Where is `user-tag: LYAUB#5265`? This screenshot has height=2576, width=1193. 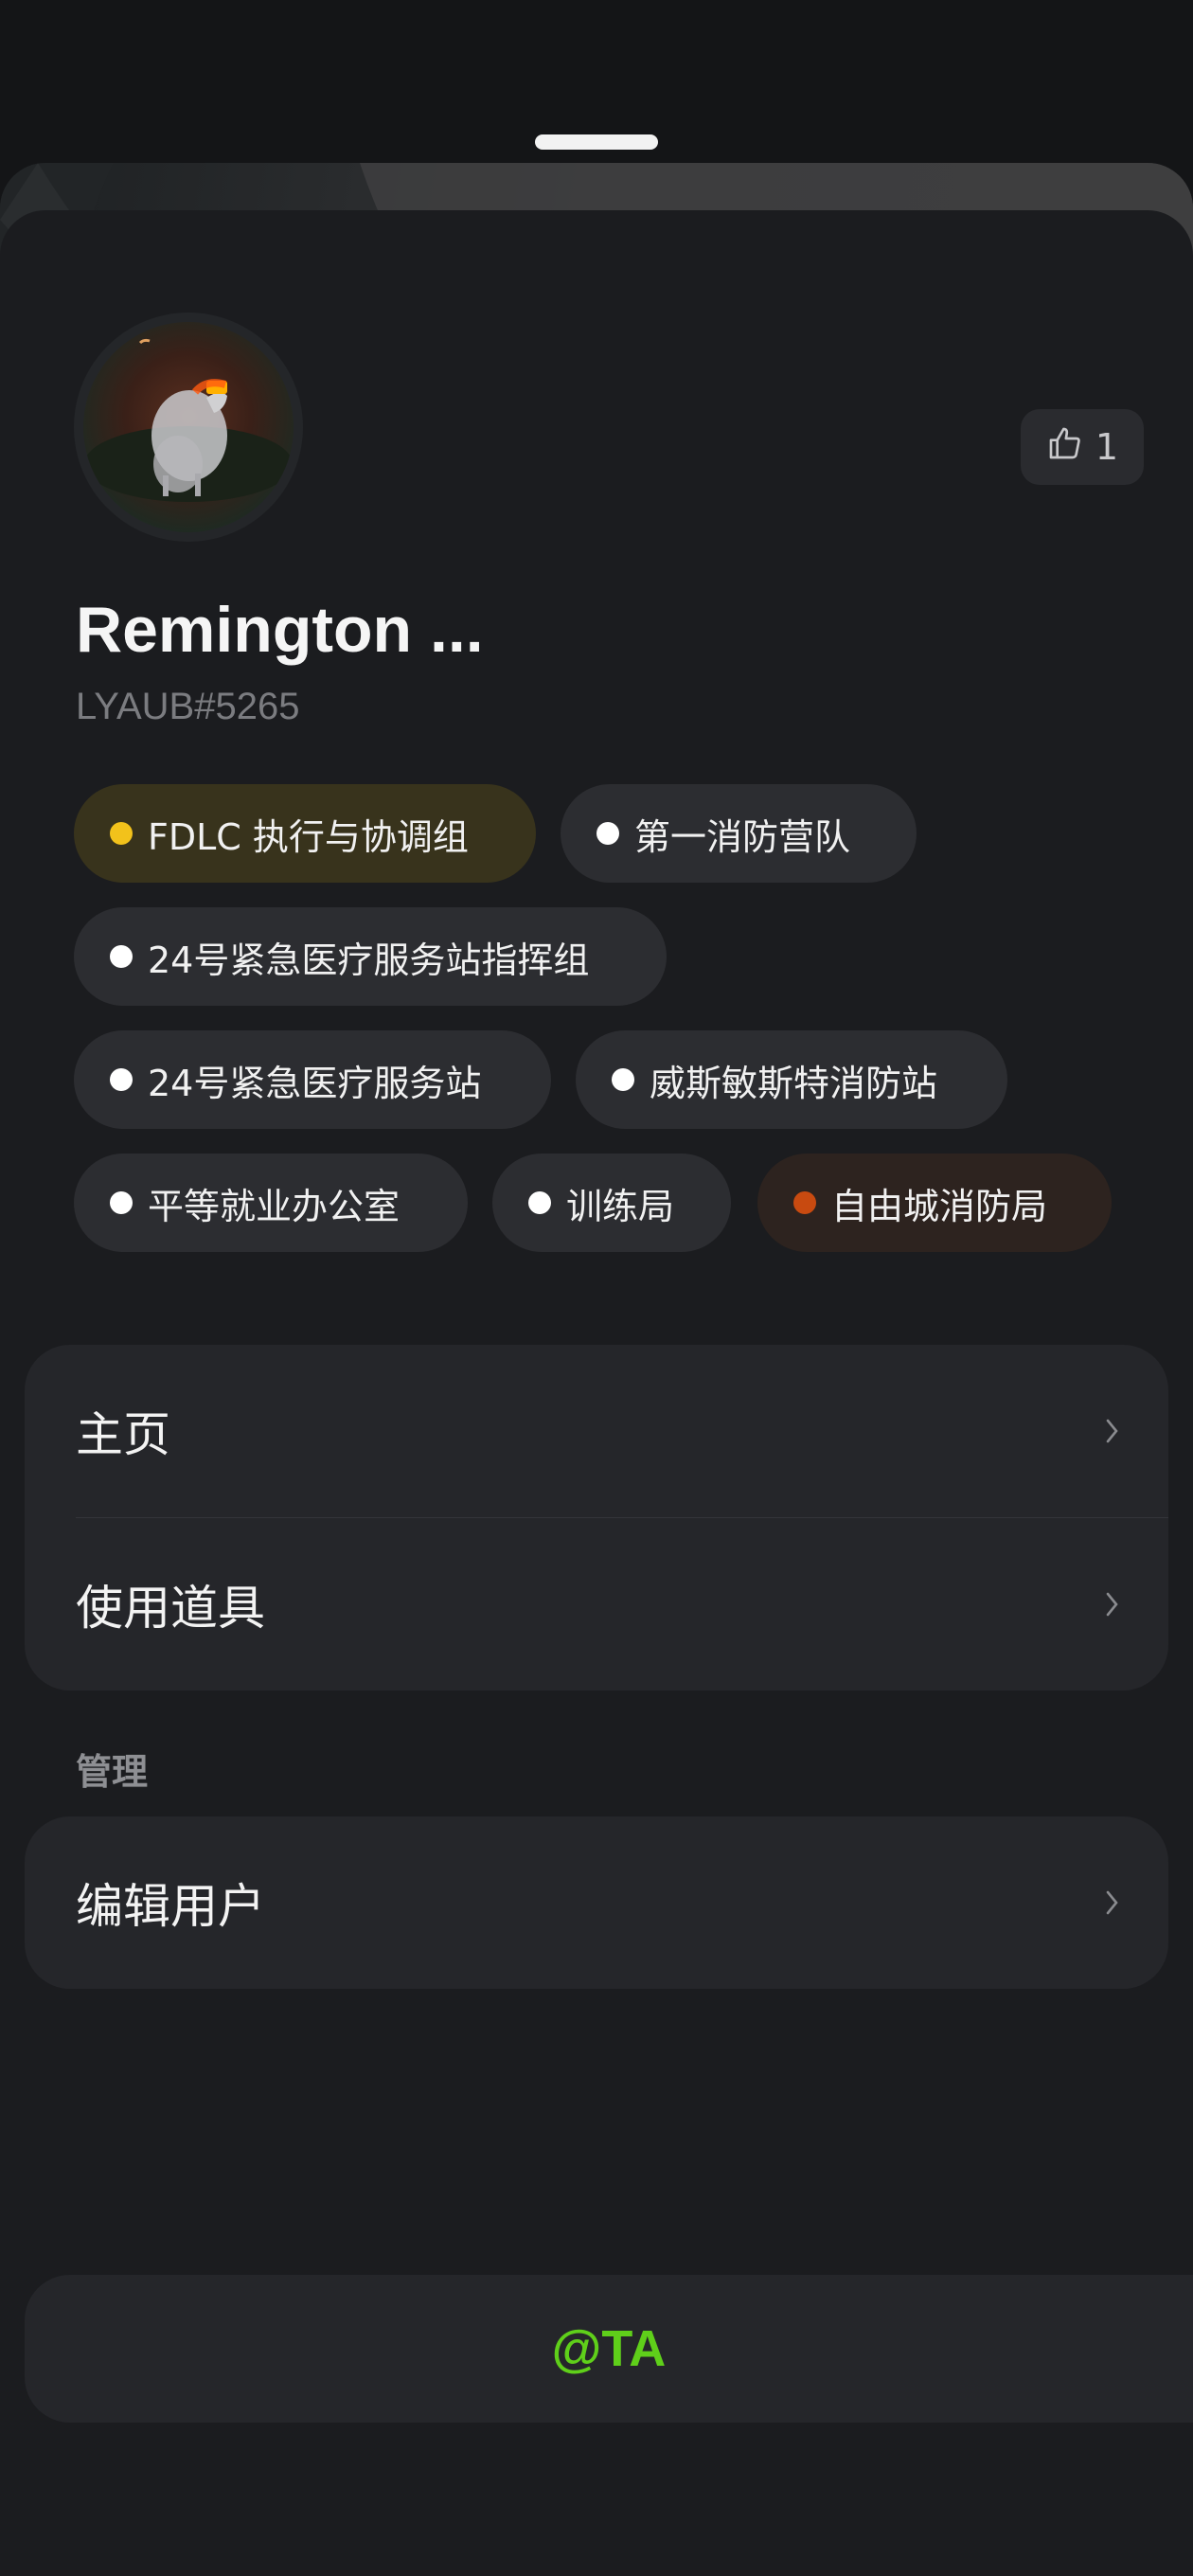
user-tag: LYAUB#5265 is located at coordinates (188, 706).